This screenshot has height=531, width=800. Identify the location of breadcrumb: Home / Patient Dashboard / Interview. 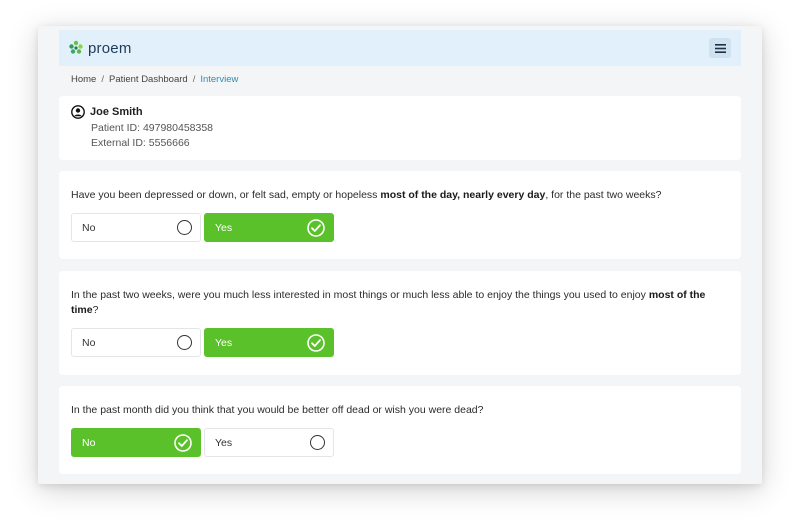
(154, 79).